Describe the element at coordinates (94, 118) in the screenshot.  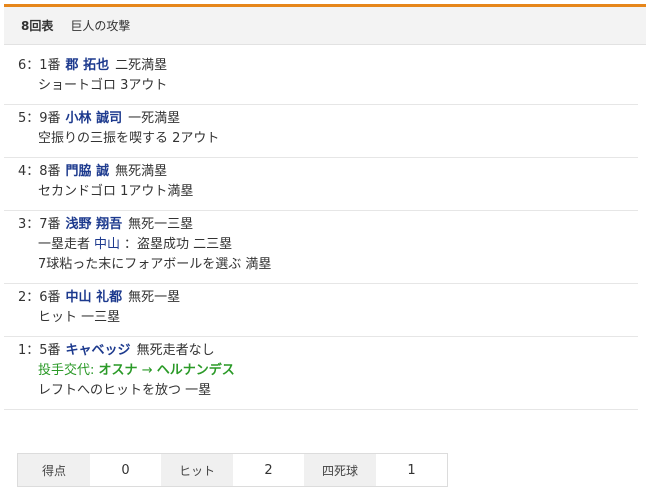
I see `player-link: 小林 誠司` at that location.